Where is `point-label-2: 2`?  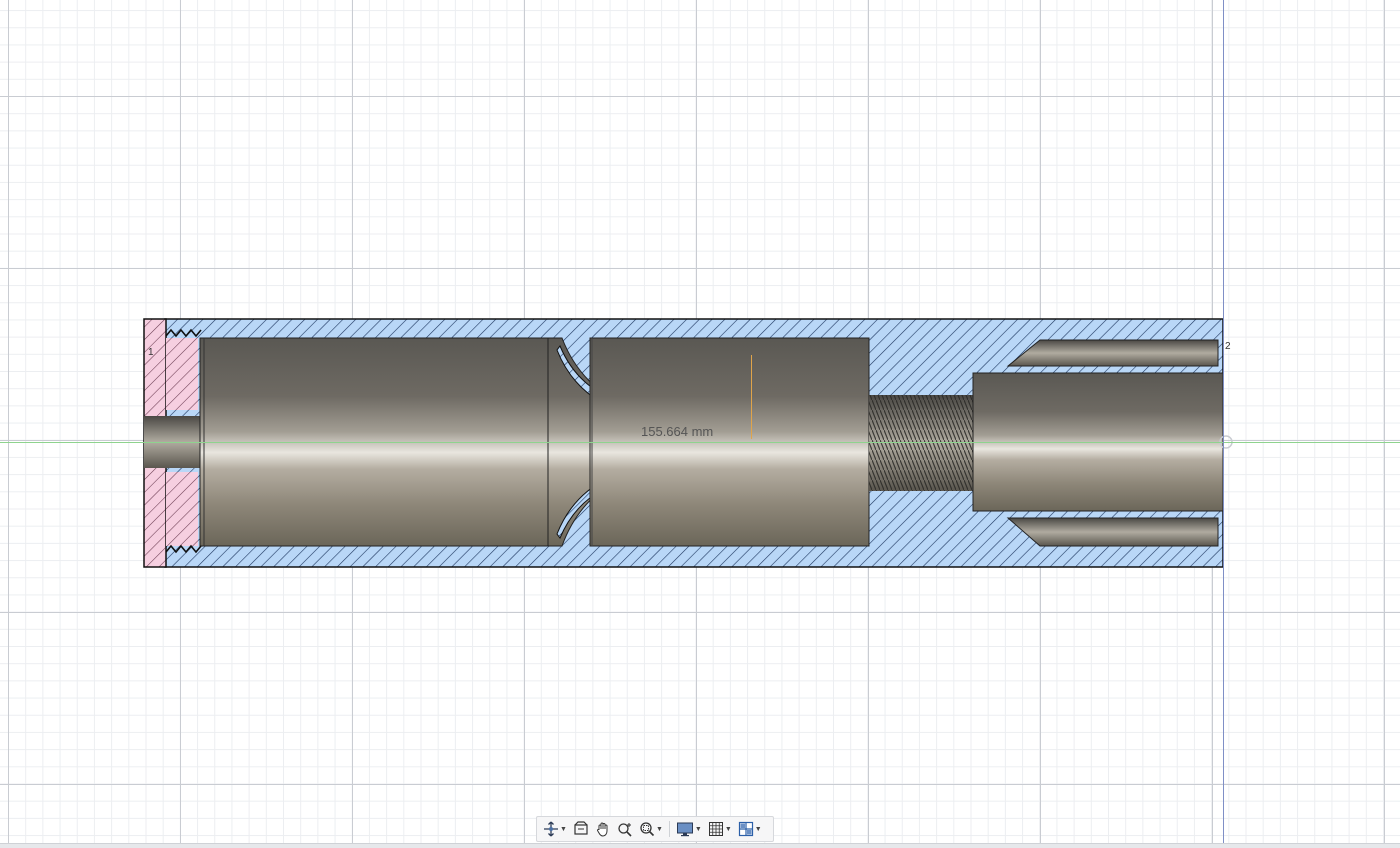
point-label-2: 2 is located at coordinates (1228, 346).